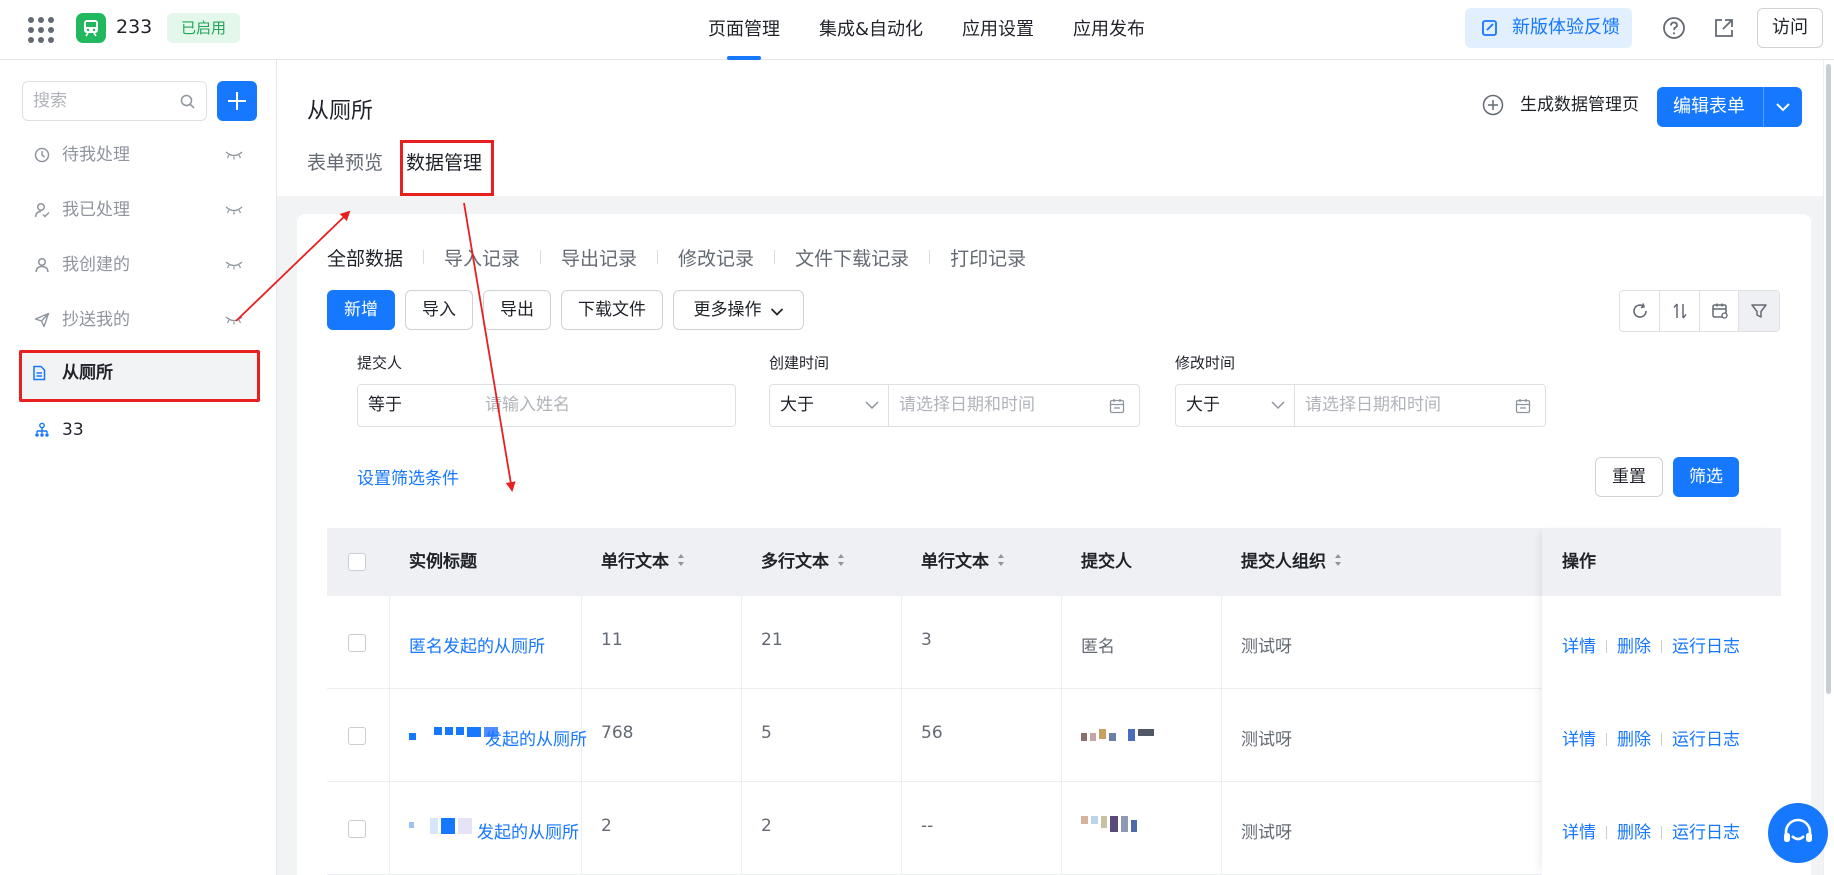  I want to click on clock-icon, so click(42, 155).